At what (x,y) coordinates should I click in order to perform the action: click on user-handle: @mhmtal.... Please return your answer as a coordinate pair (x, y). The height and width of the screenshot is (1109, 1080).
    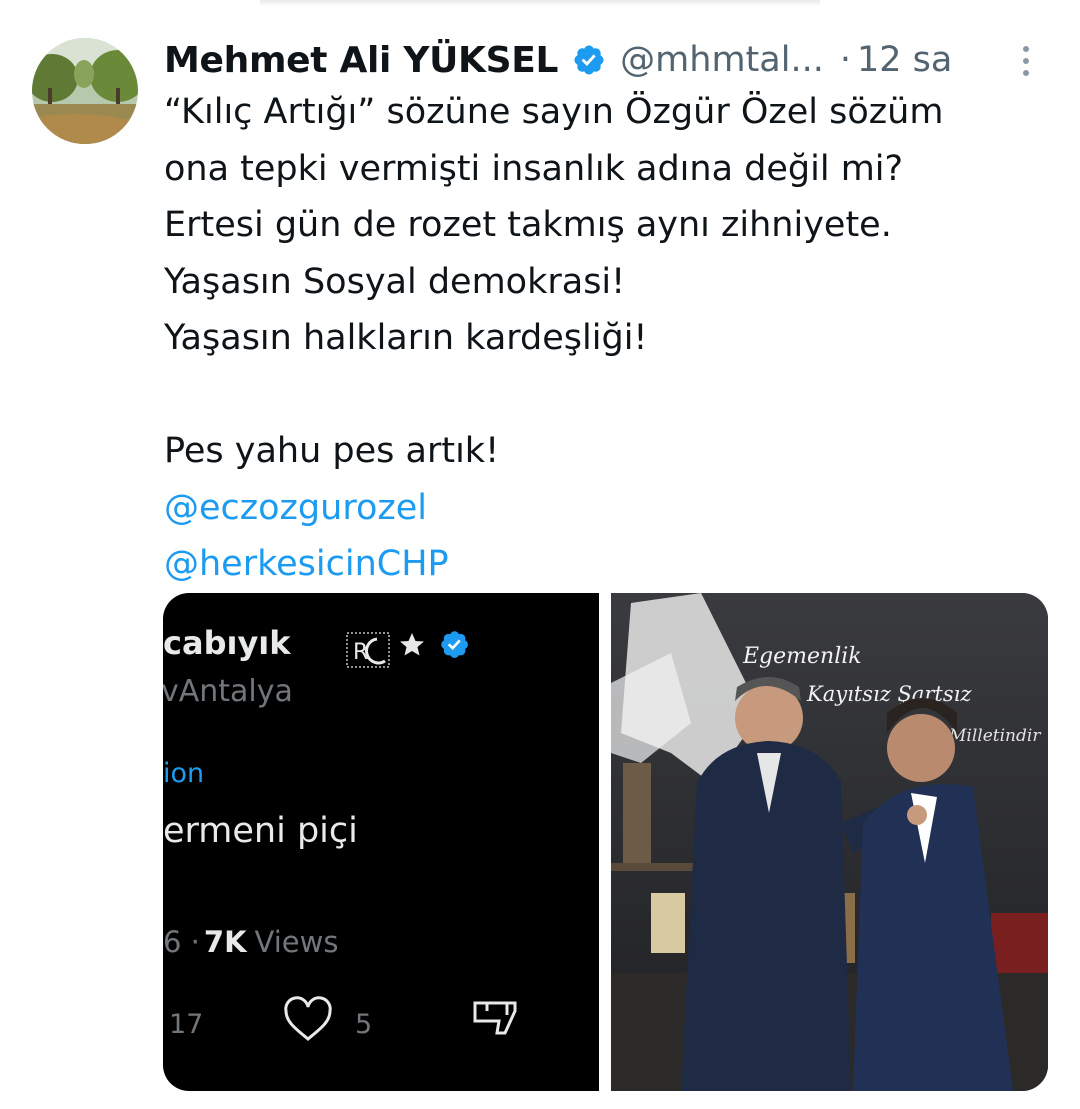
    Looking at the image, I should click on (722, 60).